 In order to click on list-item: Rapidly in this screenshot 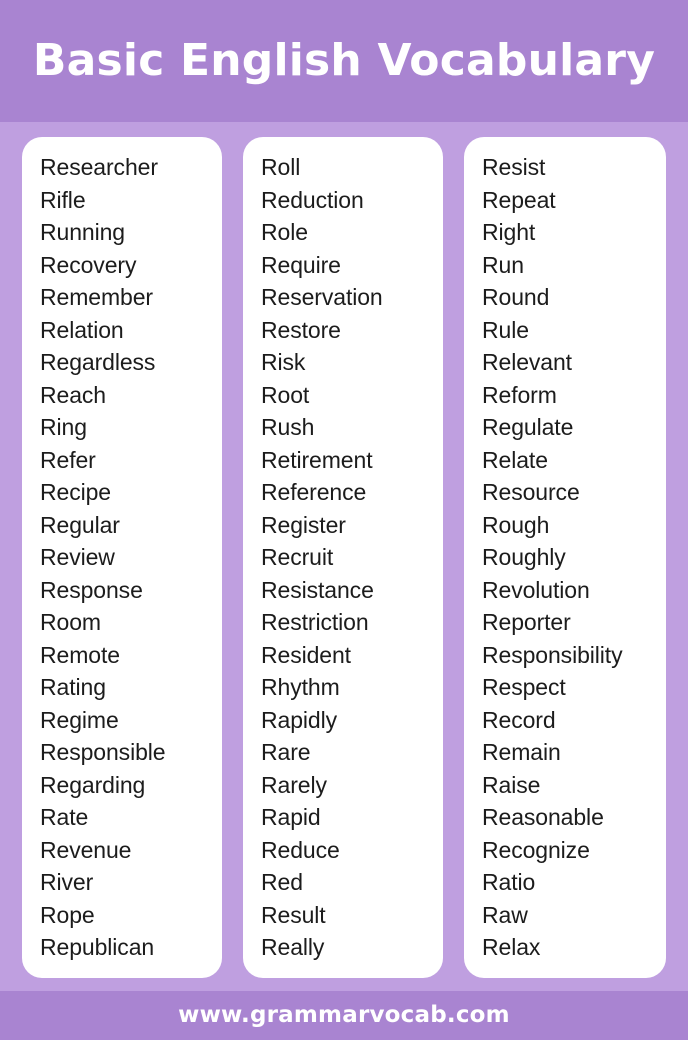, I will do `click(299, 719)`.